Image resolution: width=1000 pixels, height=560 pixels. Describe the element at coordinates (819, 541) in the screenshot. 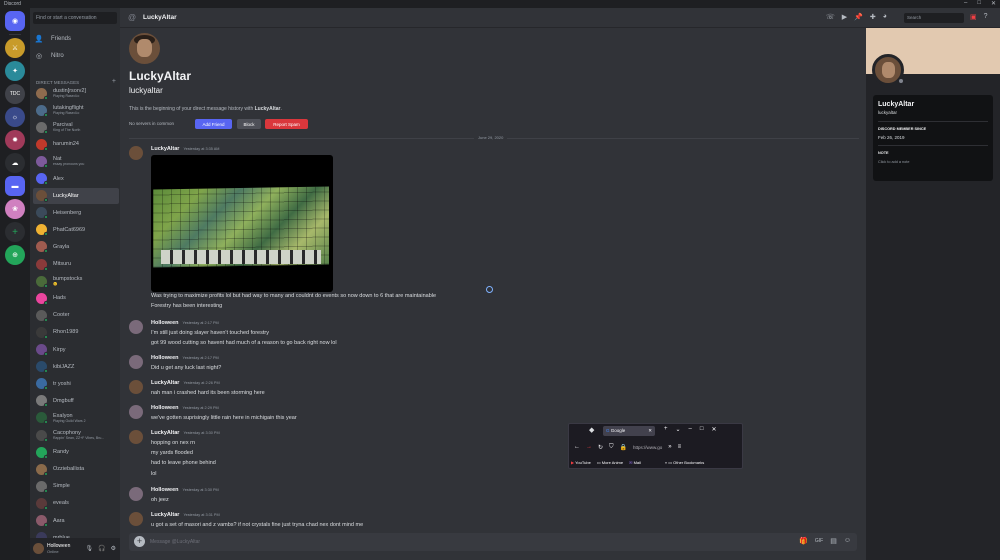

I see `gif-icon: GIF` at that location.